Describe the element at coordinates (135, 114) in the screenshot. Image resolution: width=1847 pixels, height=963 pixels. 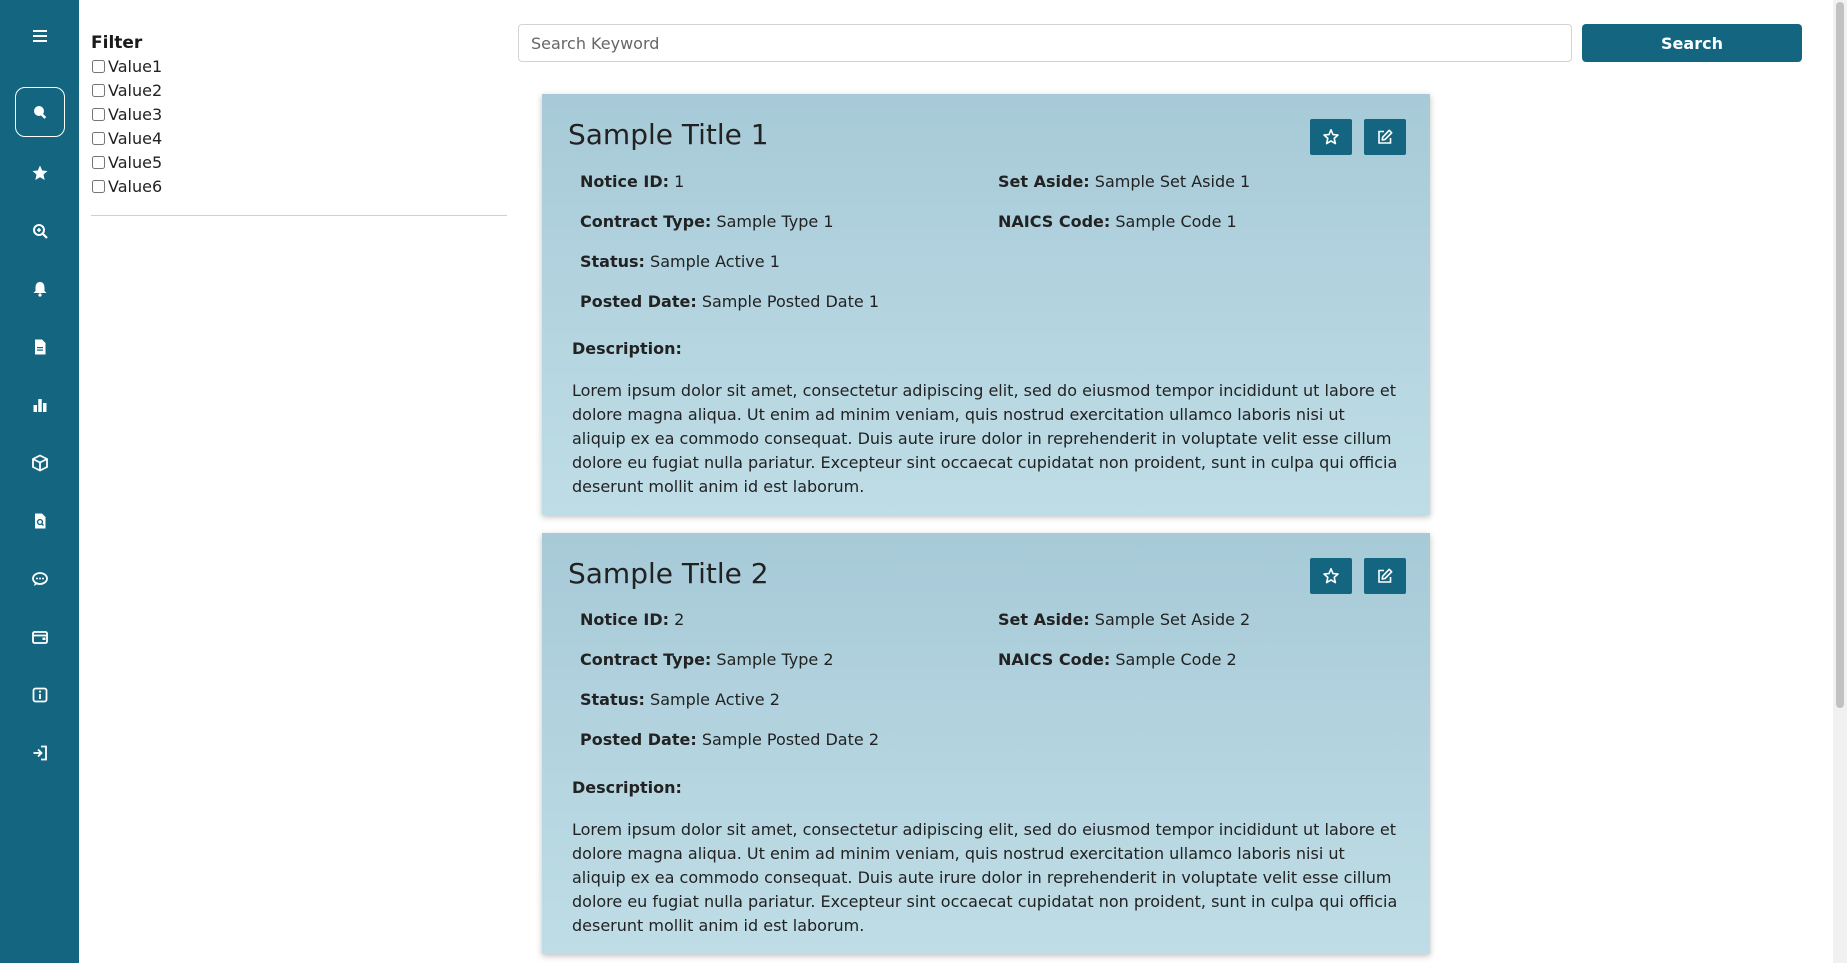
I see `filter-option-label: Value3` at that location.